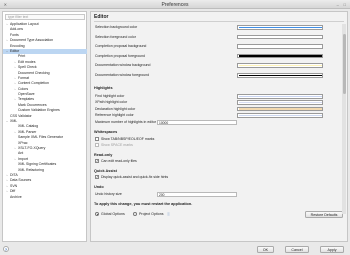  I want to click on highlights-header: Highlights, so click(103, 88).